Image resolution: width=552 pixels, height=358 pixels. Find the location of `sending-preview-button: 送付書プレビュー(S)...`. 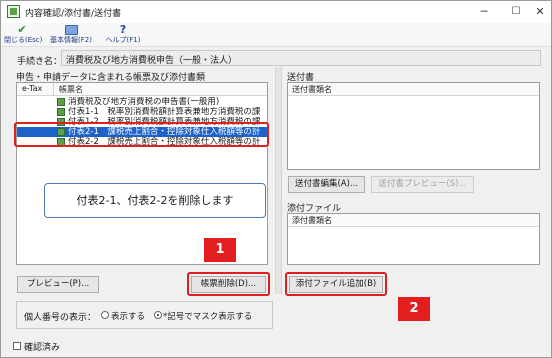

sending-preview-button: 送付書プレビュー(S)... is located at coordinates (422, 184).